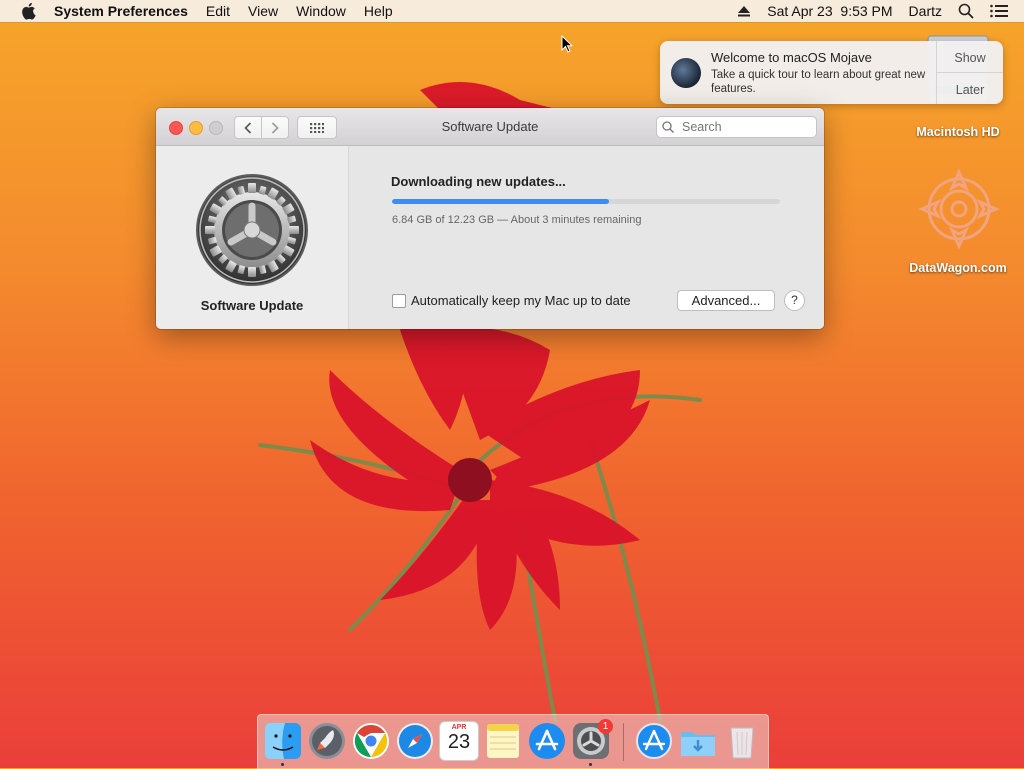  I want to click on mojave-icon, so click(686, 73).